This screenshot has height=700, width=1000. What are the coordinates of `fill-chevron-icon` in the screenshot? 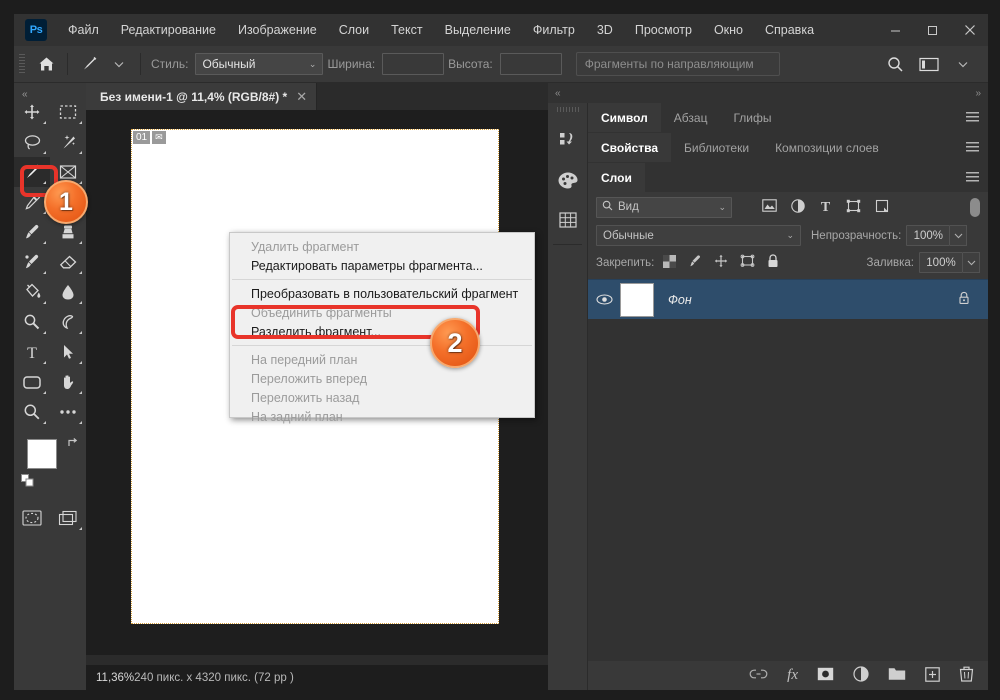 It's located at (971, 262).